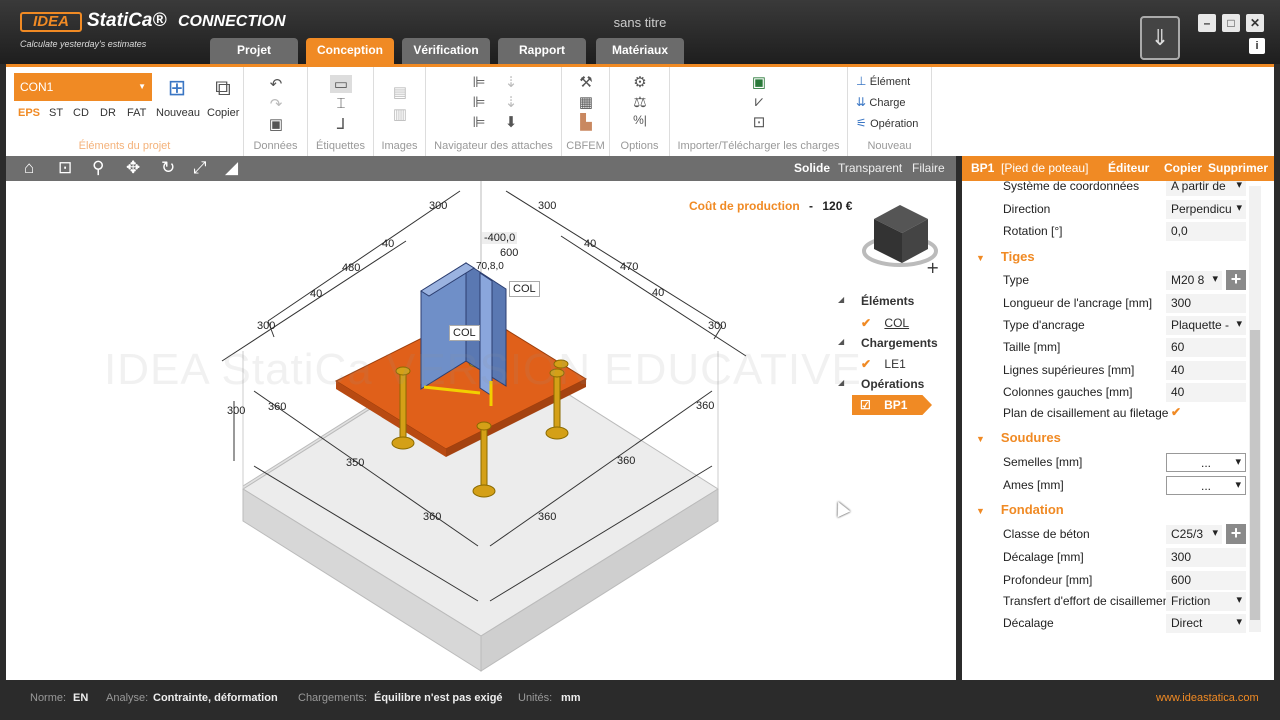 Image resolution: width=1280 pixels, height=720 pixels. Describe the element at coordinates (1231, 23) in the screenshot. I see `maximize-button: □` at that location.